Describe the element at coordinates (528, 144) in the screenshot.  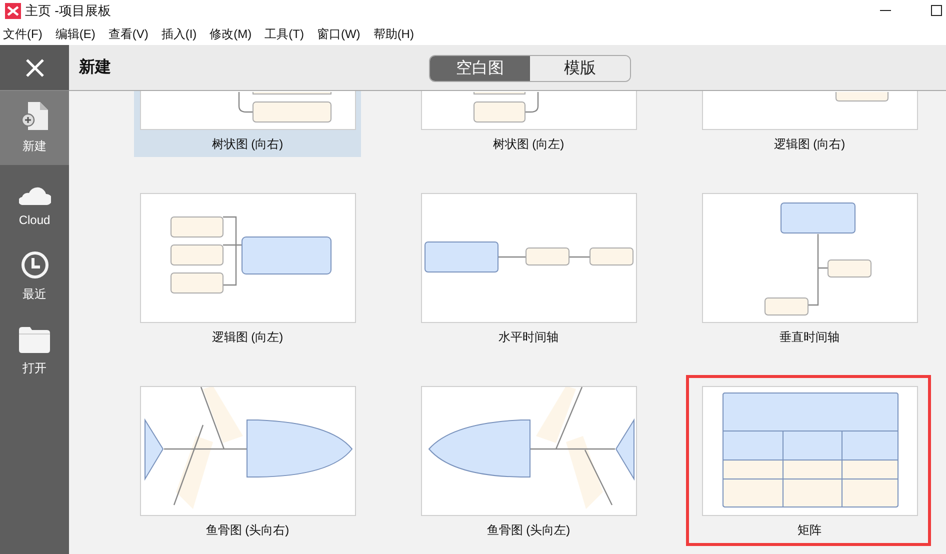
I see `template-label: 树状图 (向左)` at that location.